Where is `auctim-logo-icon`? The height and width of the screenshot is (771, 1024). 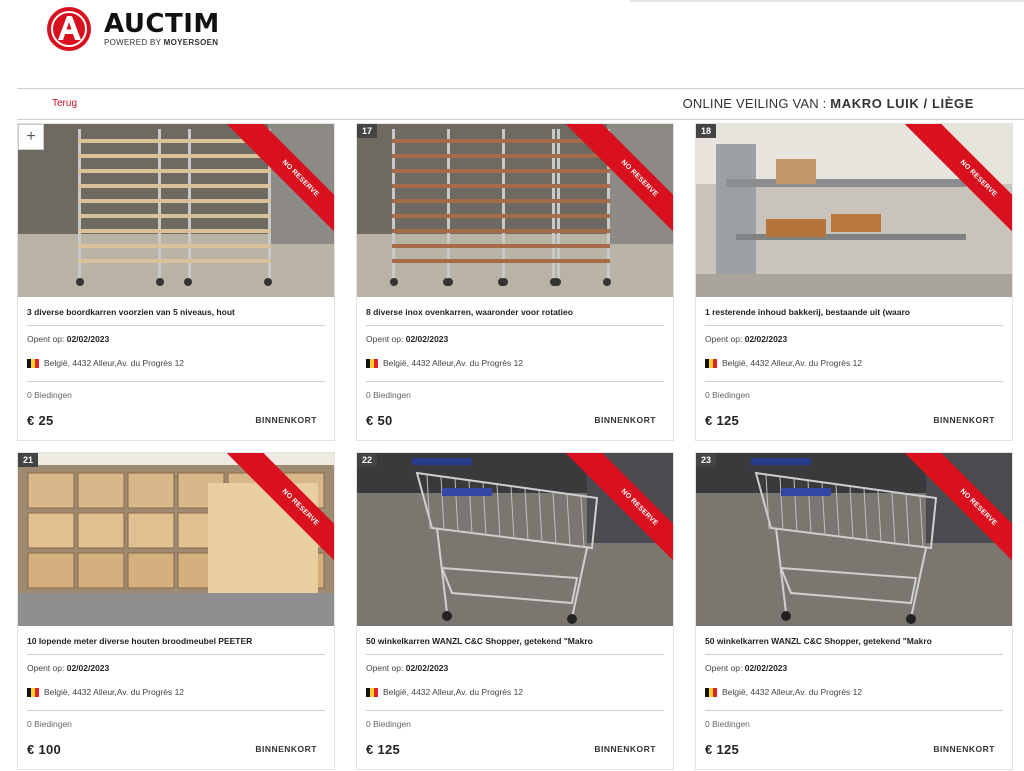
auctim-logo-icon is located at coordinates (69, 29).